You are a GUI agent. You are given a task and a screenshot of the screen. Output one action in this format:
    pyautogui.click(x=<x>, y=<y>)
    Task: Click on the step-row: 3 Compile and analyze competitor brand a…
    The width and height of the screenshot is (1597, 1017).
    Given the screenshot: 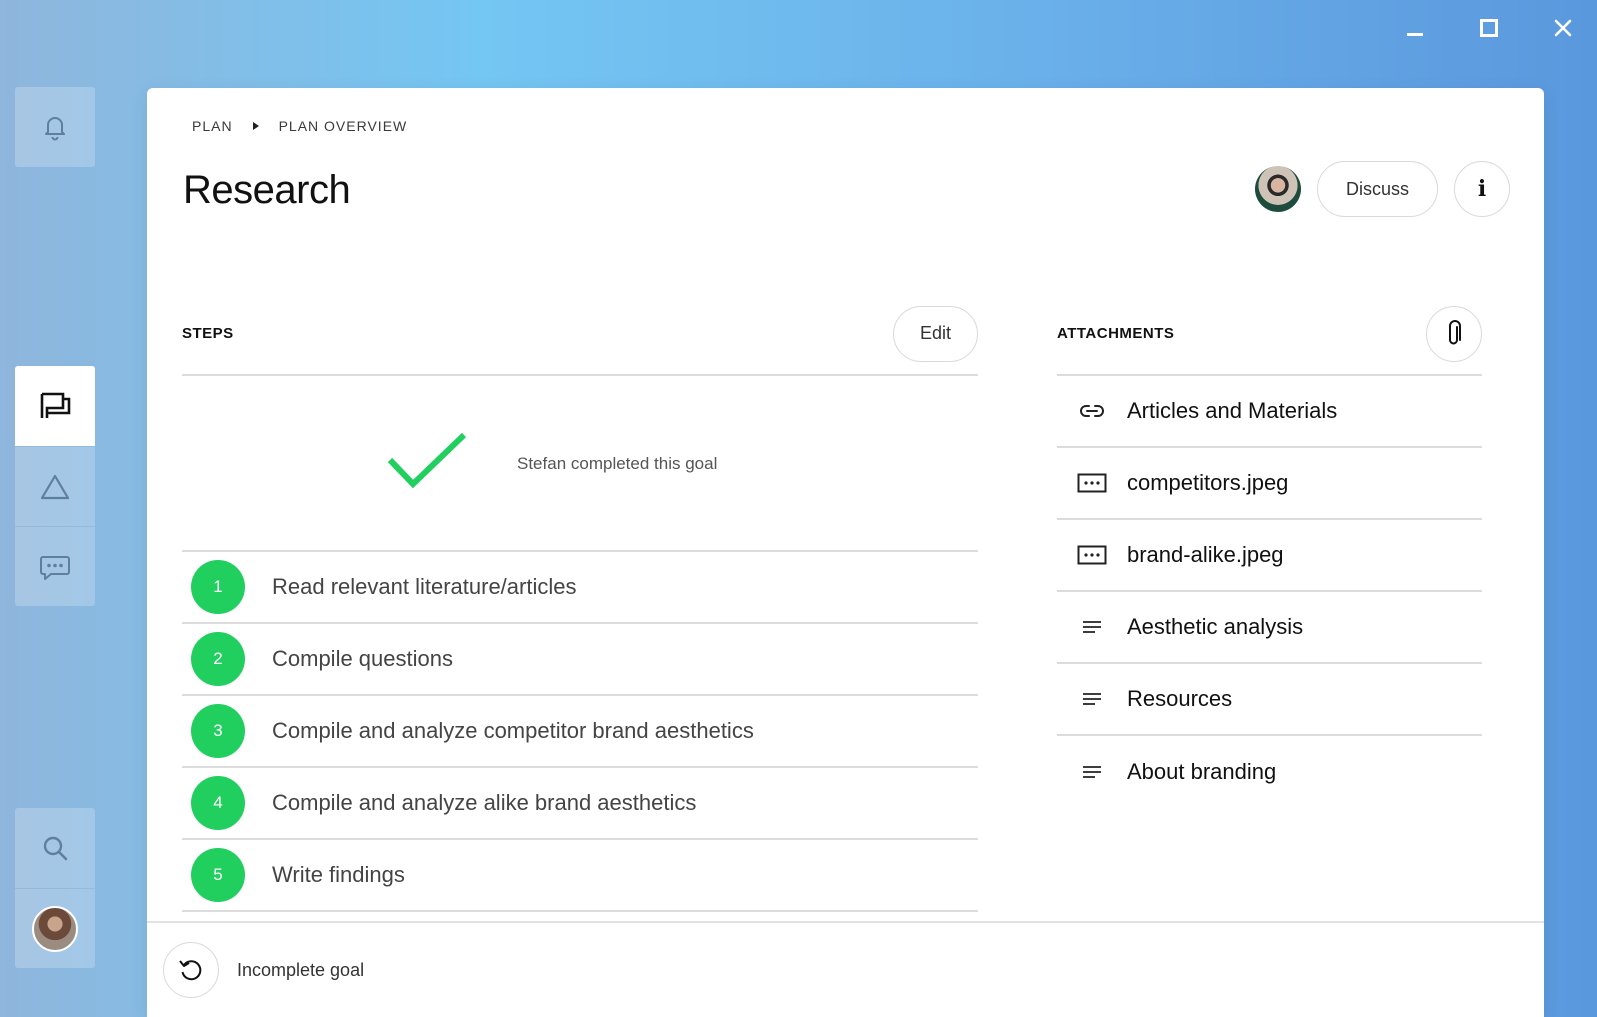 What is the action you would take?
    pyautogui.click(x=580, y=732)
    